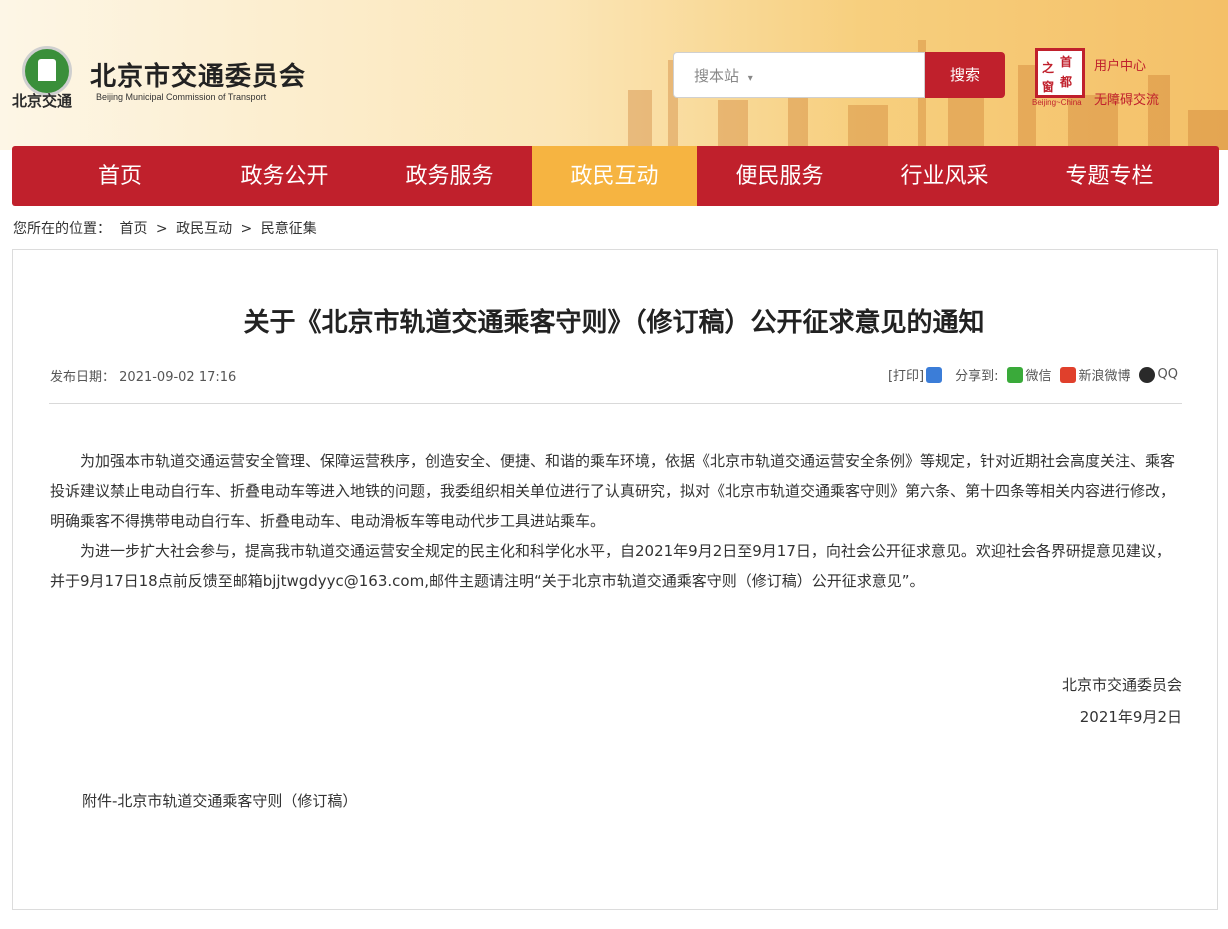  I want to click on breadcrumb: 您所在的位置： 首页 > 政民互动 > 民意征集, so click(167, 228).